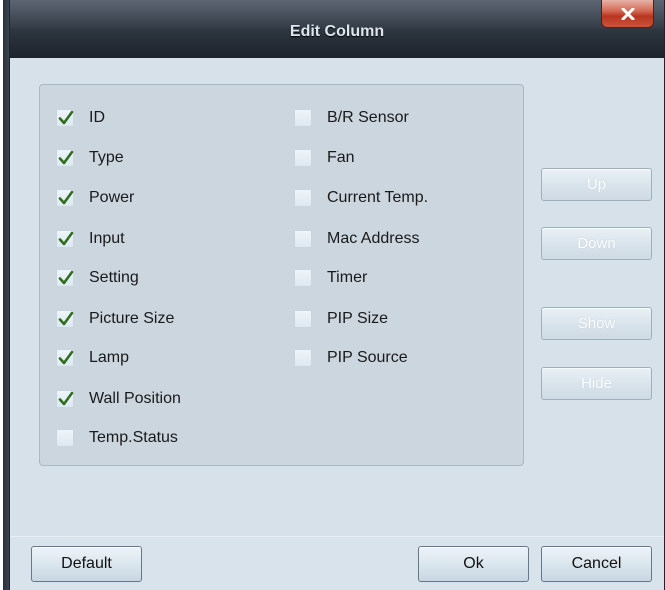 This screenshot has width=665, height=590. Describe the element at coordinates (341, 157) in the screenshot. I see `column-option-label: Fan` at that location.